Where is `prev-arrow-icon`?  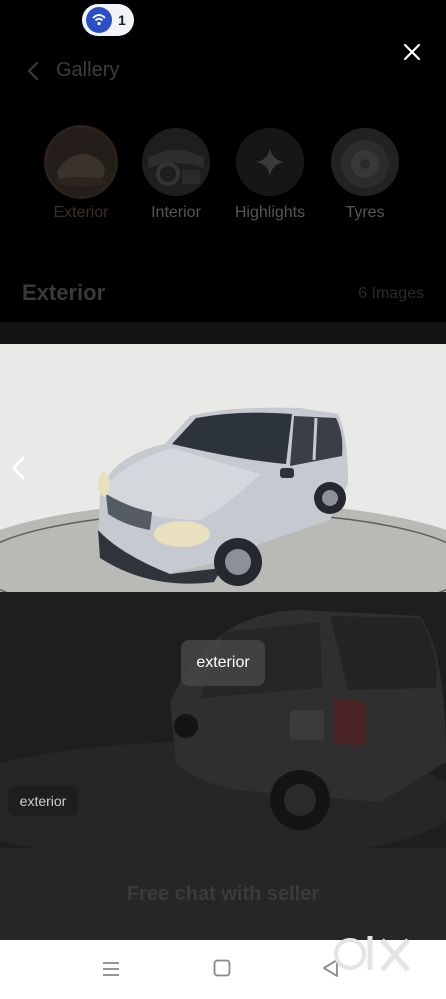 prev-arrow-icon is located at coordinates (18, 468).